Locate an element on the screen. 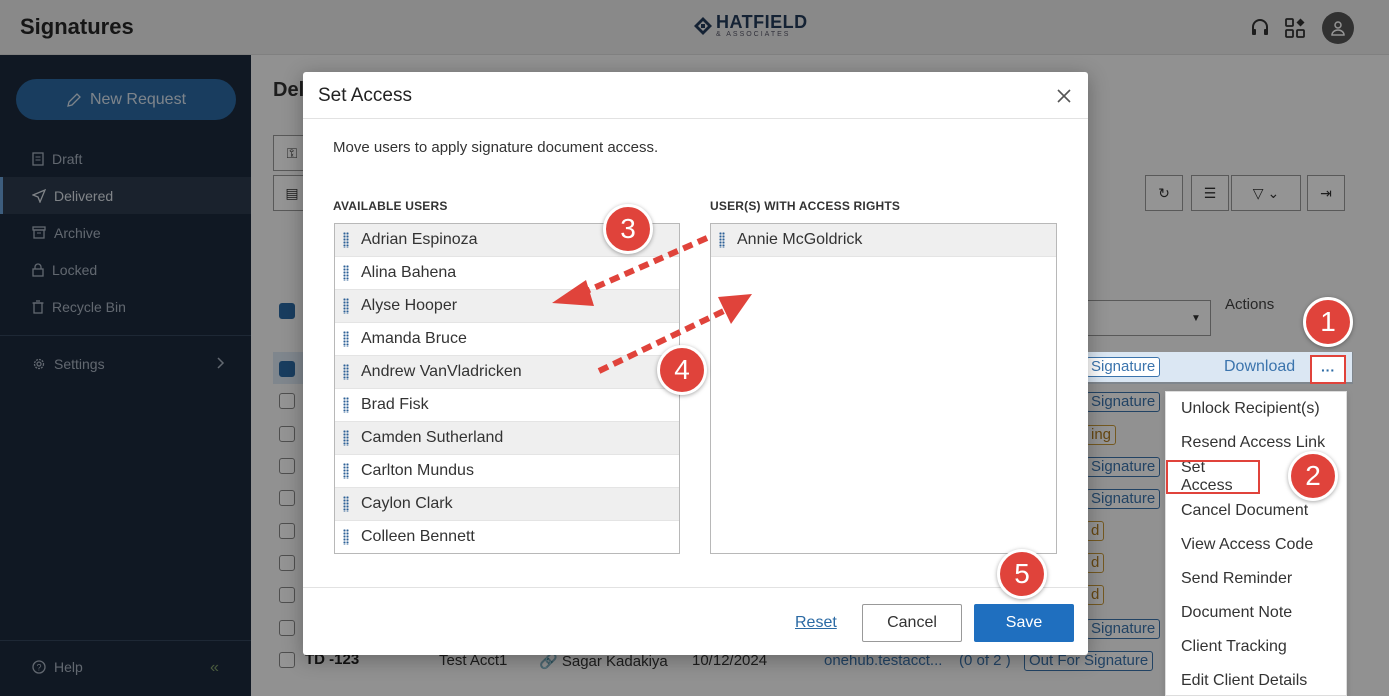 The height and width of the screenshot is (696, 1389). step-marker-2: 2 is located at coordinates (1313, 476).